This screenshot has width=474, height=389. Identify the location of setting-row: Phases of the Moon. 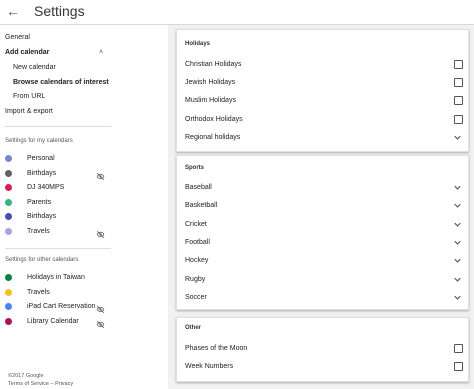
(324, 349).